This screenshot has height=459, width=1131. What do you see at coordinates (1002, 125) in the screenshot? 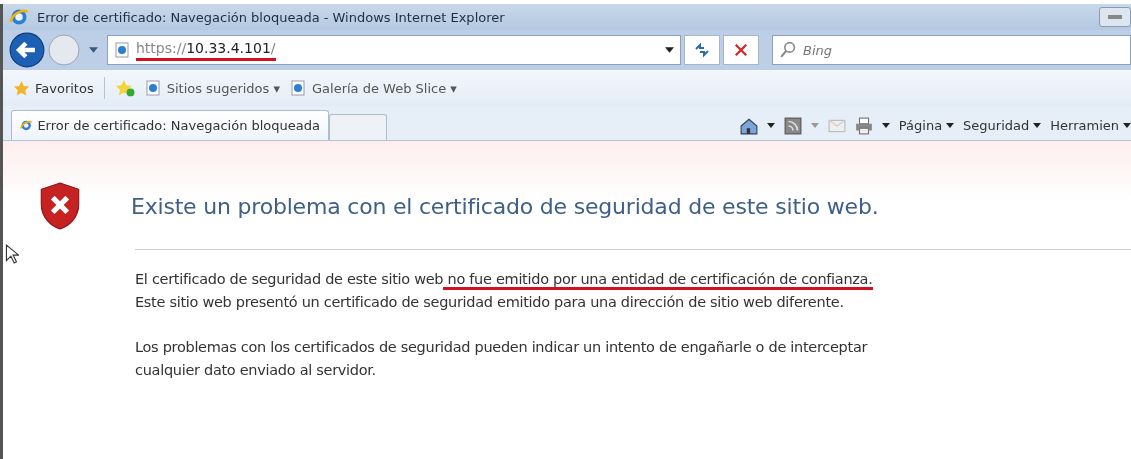
I see `menu-button: Seguridad` at bounding box center [1002, 125].